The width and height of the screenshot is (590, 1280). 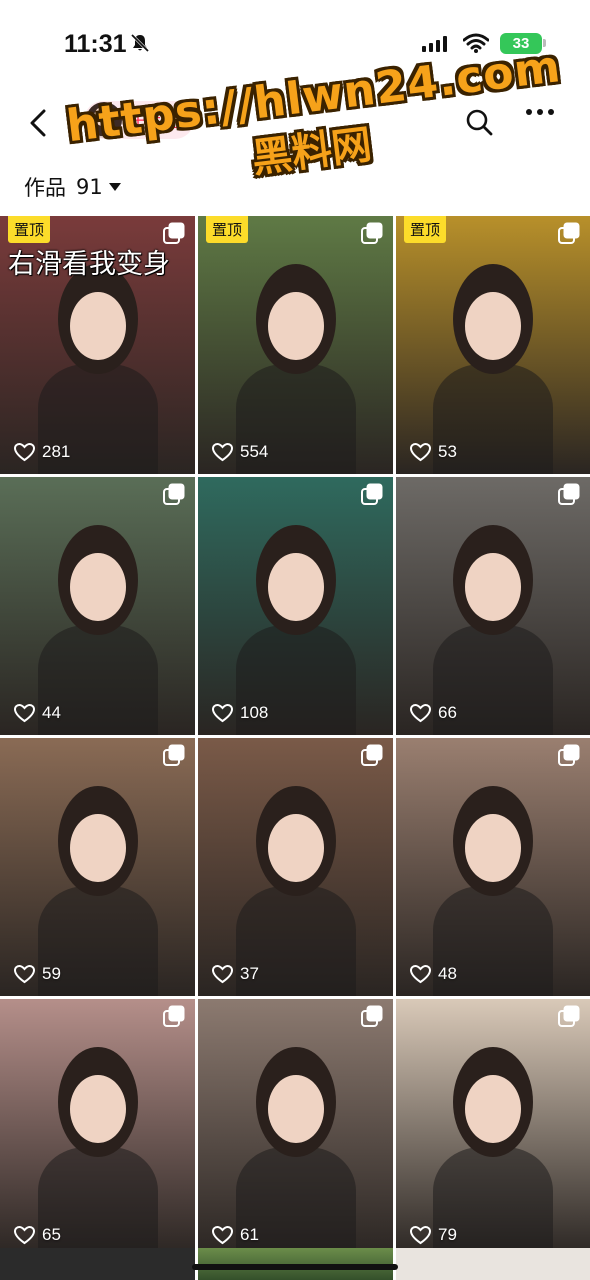 I want to click on nav-bar: 十关注, so click(x=295, y=125).